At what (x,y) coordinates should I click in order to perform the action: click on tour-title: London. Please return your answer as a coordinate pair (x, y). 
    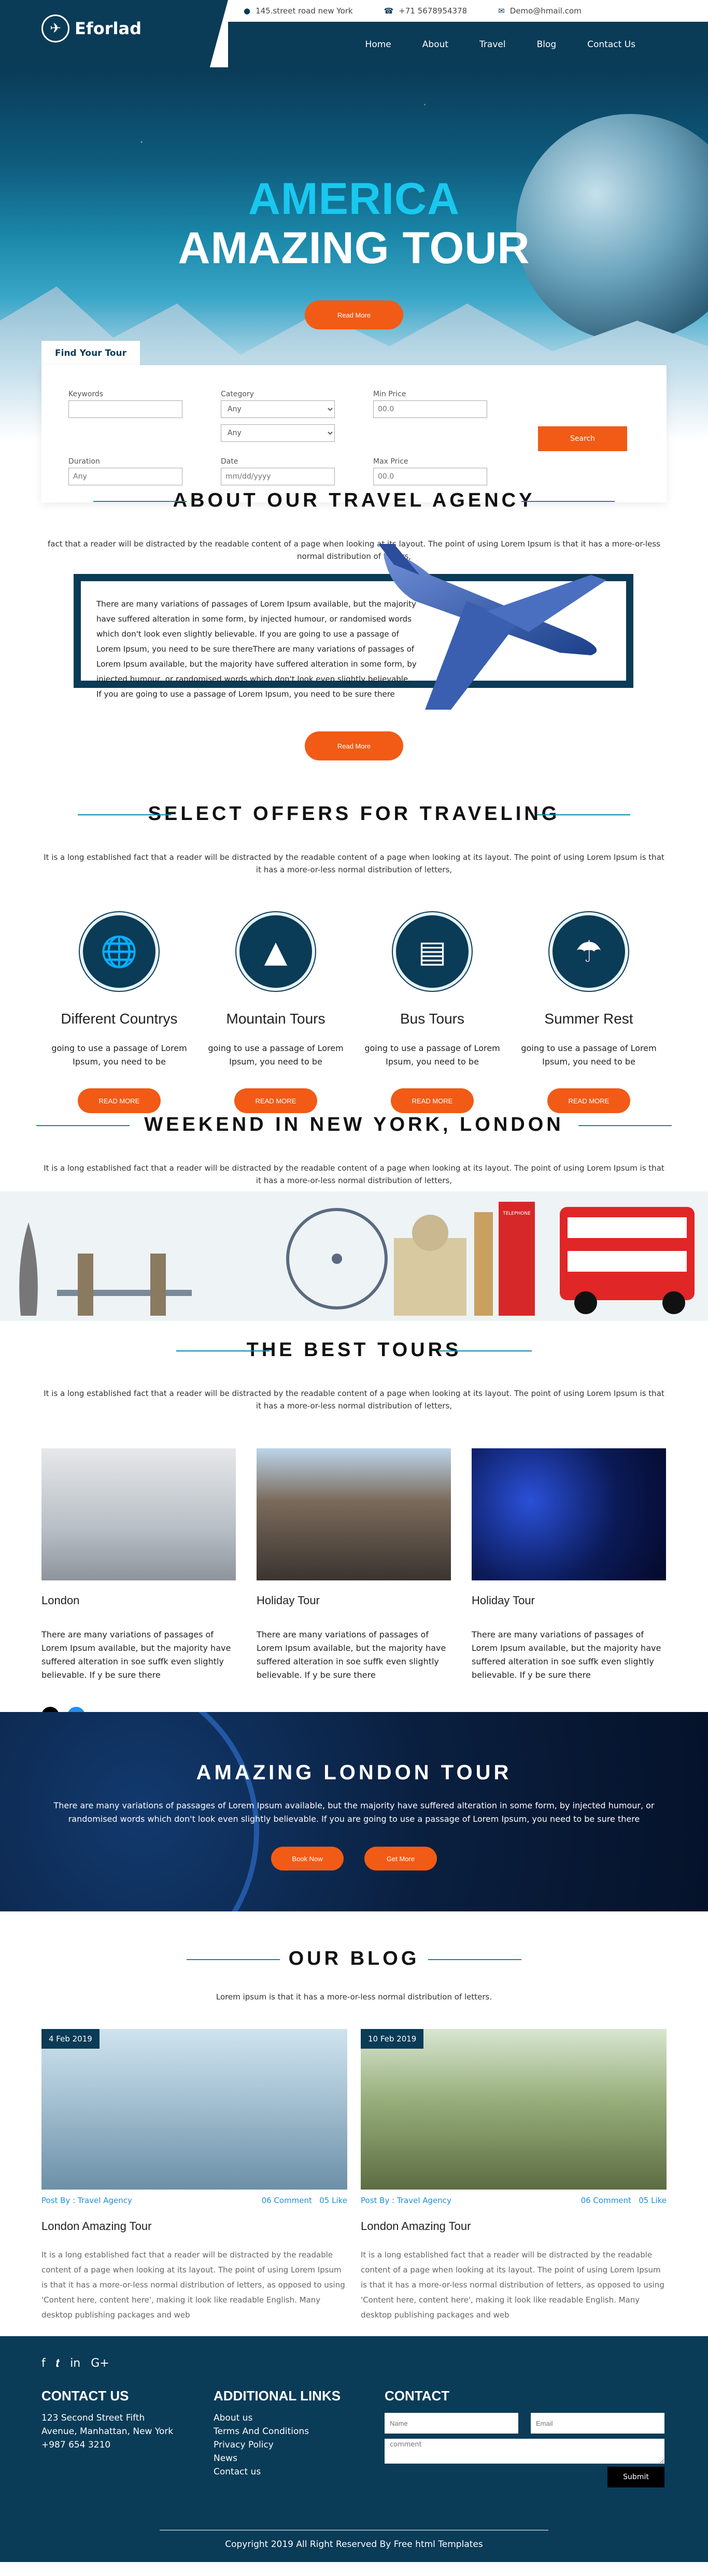
    Looking at the image, I should click on (60, 1600).